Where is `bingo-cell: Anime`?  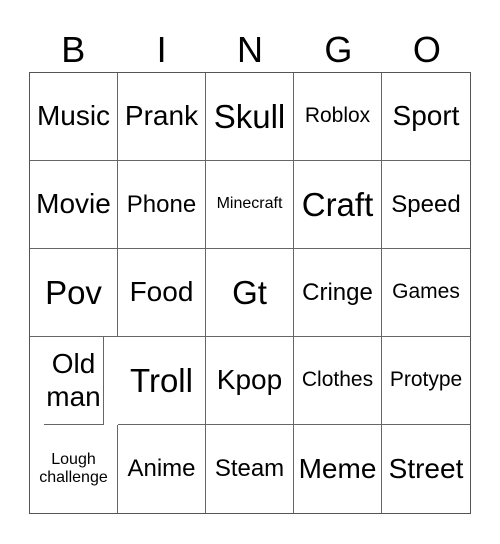 bingo-cell: Anime is located at coordinates (162, 469).